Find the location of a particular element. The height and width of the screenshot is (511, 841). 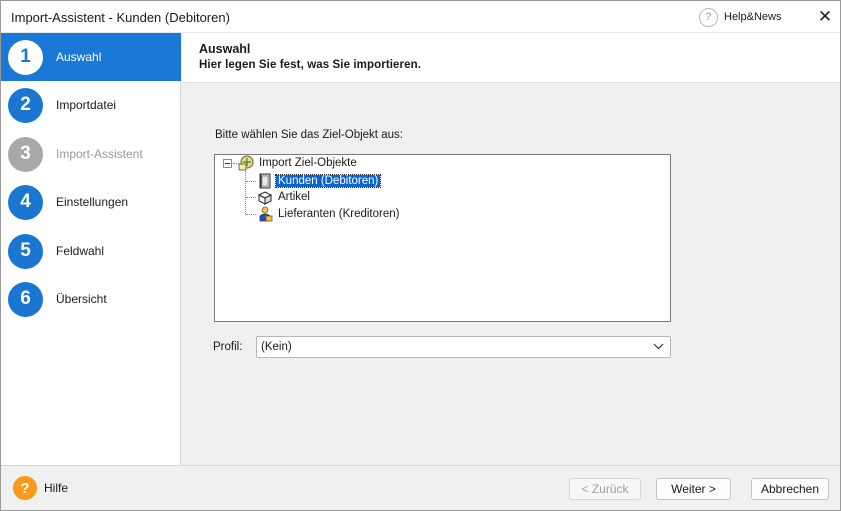

step-import-assistent: 3 Import-Assistent is located at coordinates (91, 154).